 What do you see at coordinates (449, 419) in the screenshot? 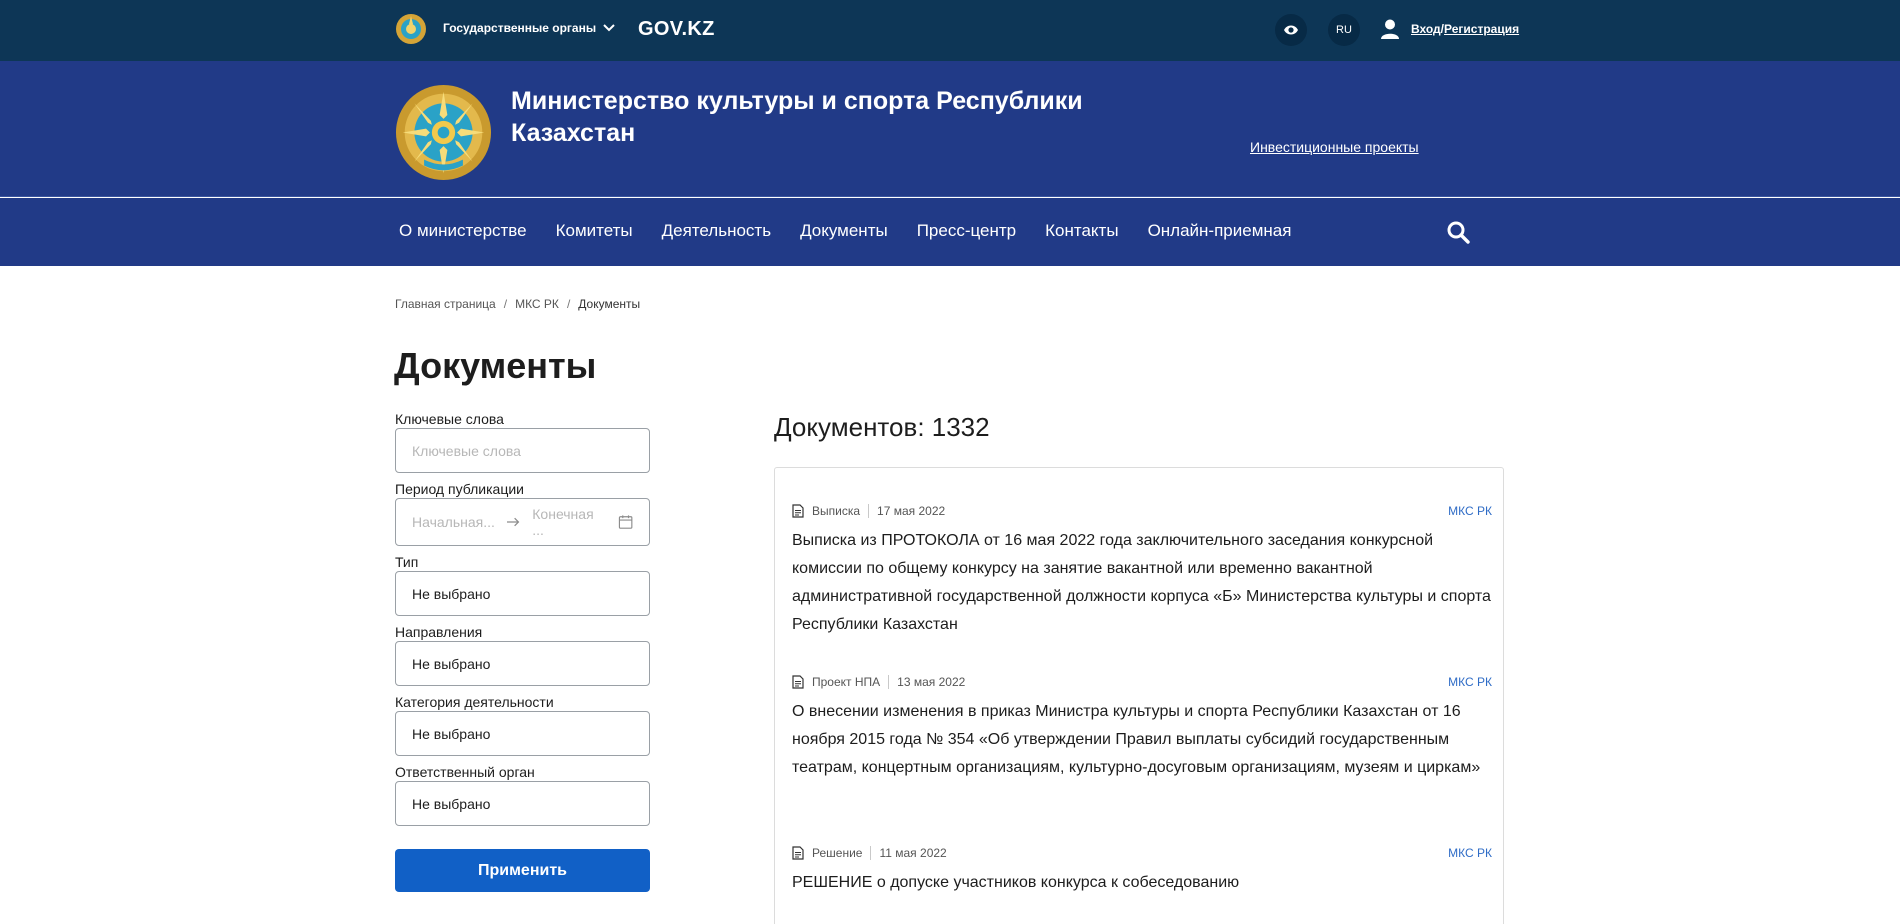
I see `keywords-label: Ключевые слова` at bounding box center [449, 419].